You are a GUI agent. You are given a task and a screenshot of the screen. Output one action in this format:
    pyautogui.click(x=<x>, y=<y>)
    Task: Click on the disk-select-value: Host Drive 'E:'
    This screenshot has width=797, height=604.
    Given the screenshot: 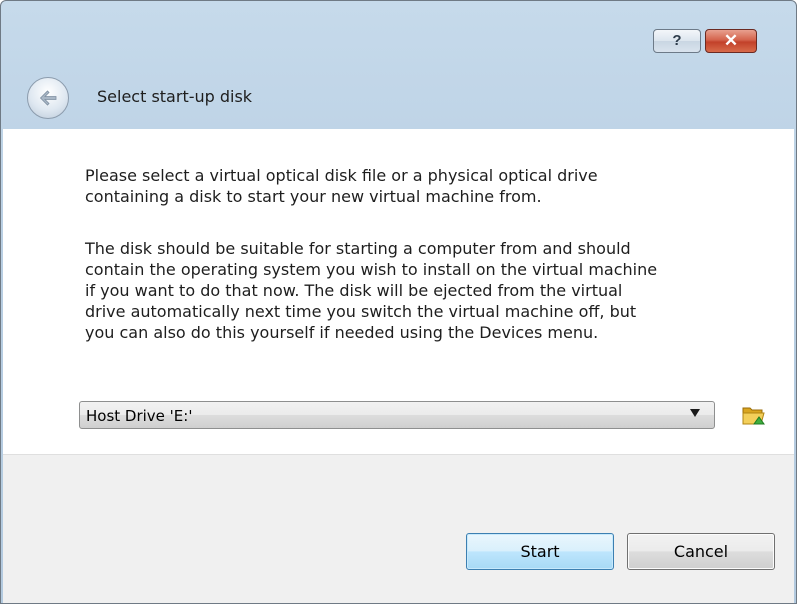 What is the action you would take?
    pyautogui.click(x=139, y=416)
    